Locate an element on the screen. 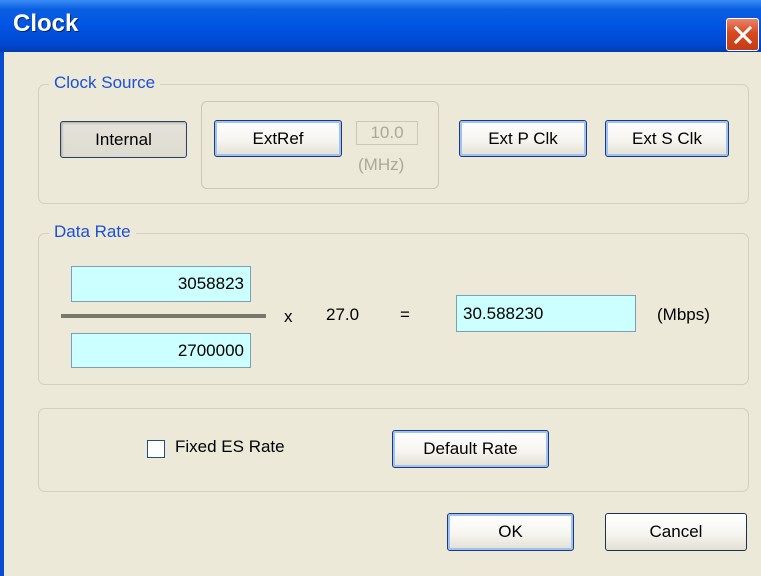 The width and height of the screenshot is (761, 576). extref-button: ExtRef is located at coordinates (278, 138).